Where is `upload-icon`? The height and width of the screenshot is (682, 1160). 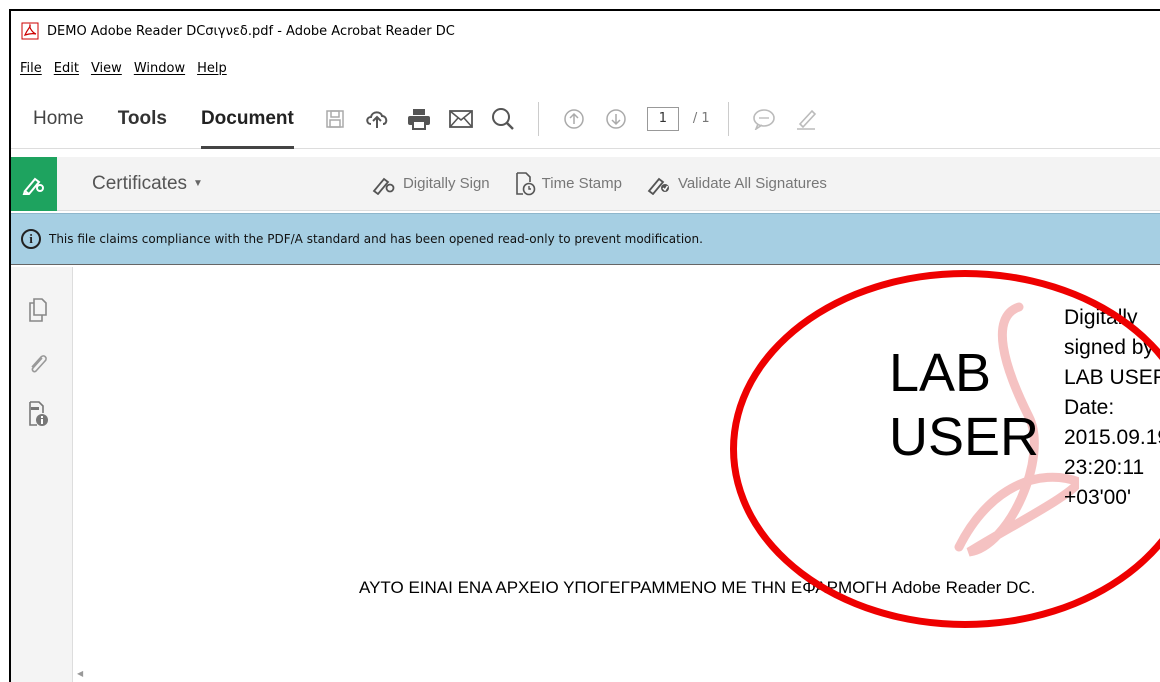
upload-icon is located at coordinates (377, 119).